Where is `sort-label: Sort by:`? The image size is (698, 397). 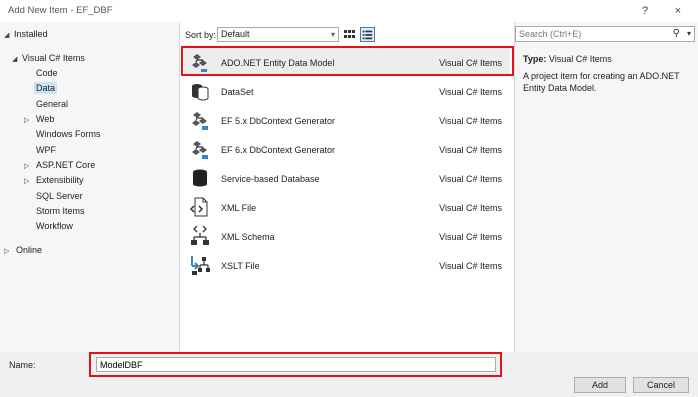 sort-label: Sort by: is located at coordinates (201, 35).